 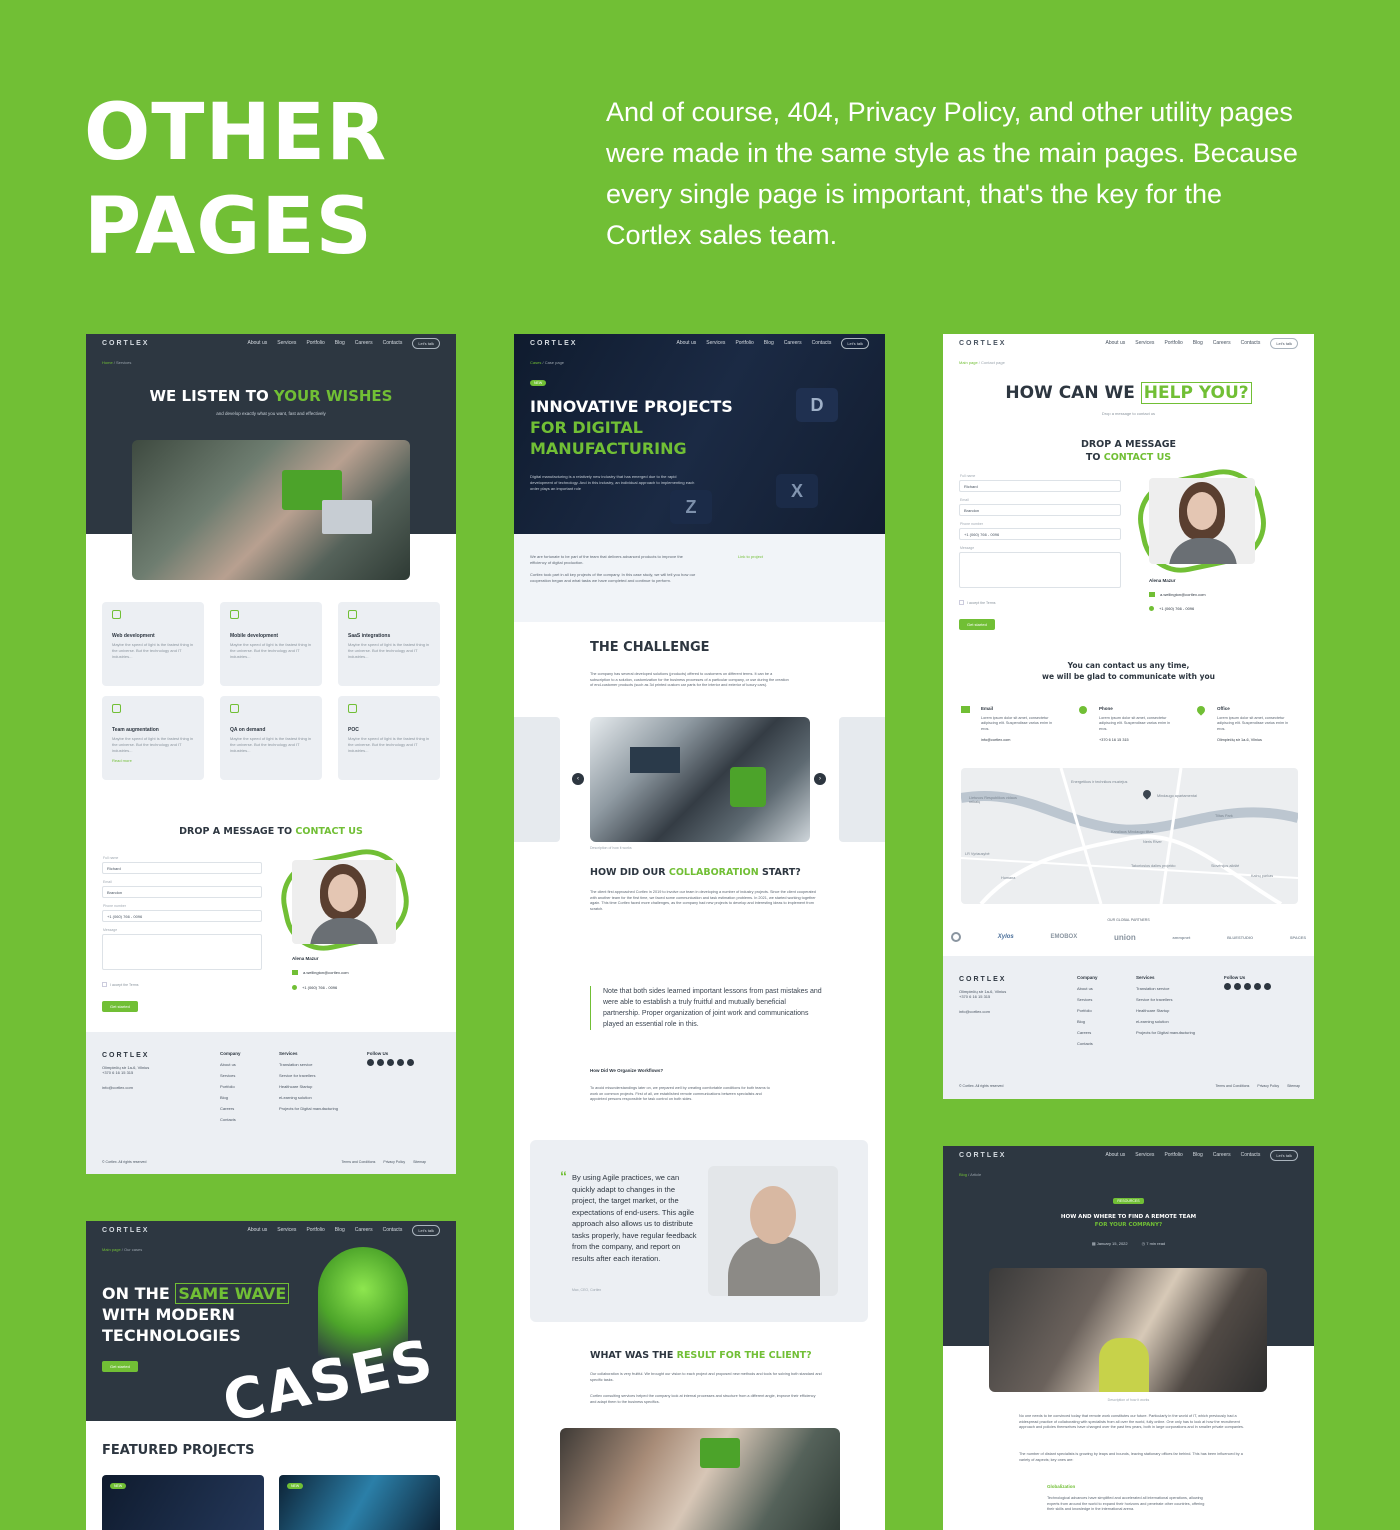 I want to click on get-started-button: Get started, so click(x=120, y=1366).